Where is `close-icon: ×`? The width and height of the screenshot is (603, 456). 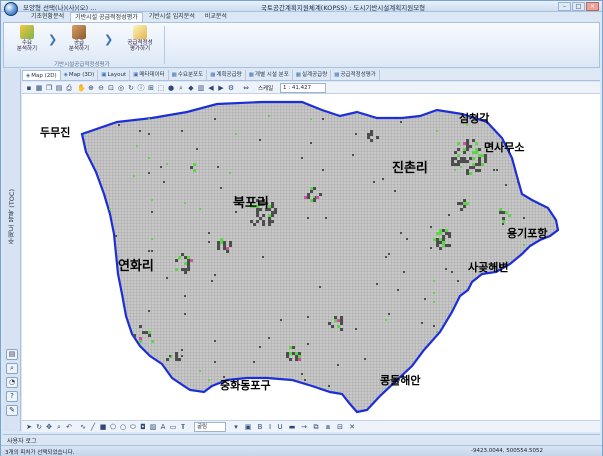 close-icon: × is located at coordinates (592, 6).